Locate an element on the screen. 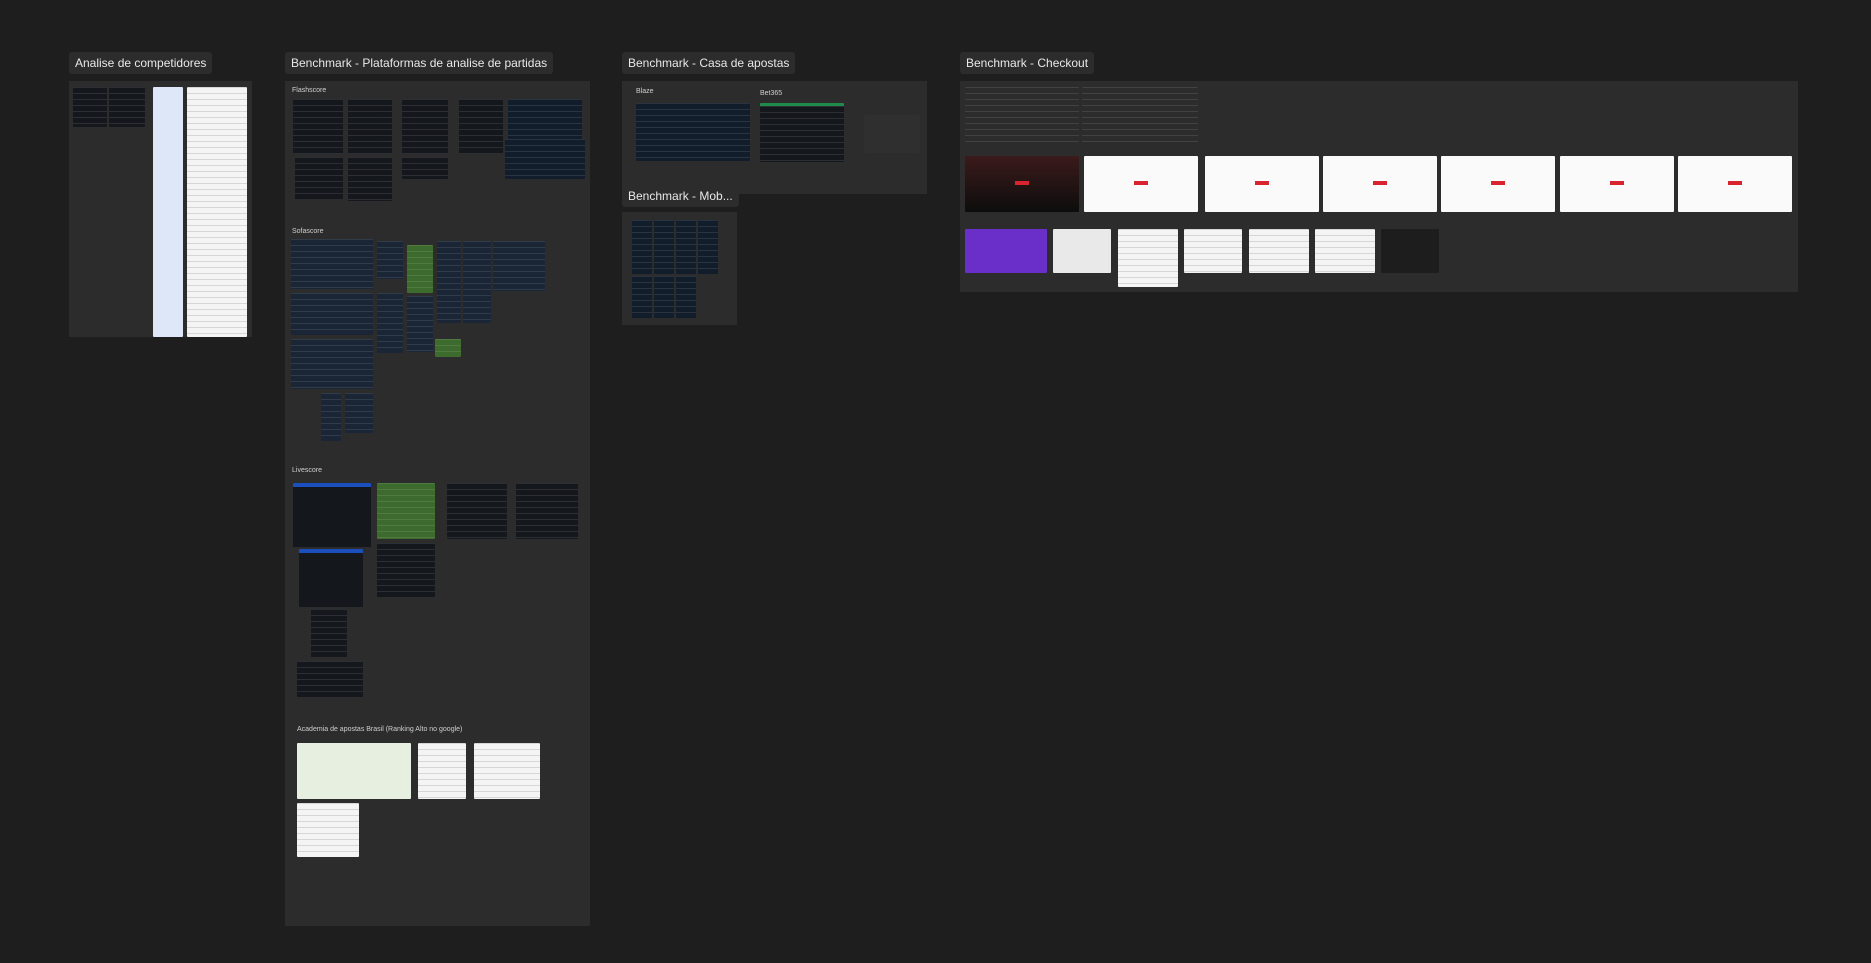  frame-casa-apostas: Blaze Bet365 is located at coordinates (774, 137).